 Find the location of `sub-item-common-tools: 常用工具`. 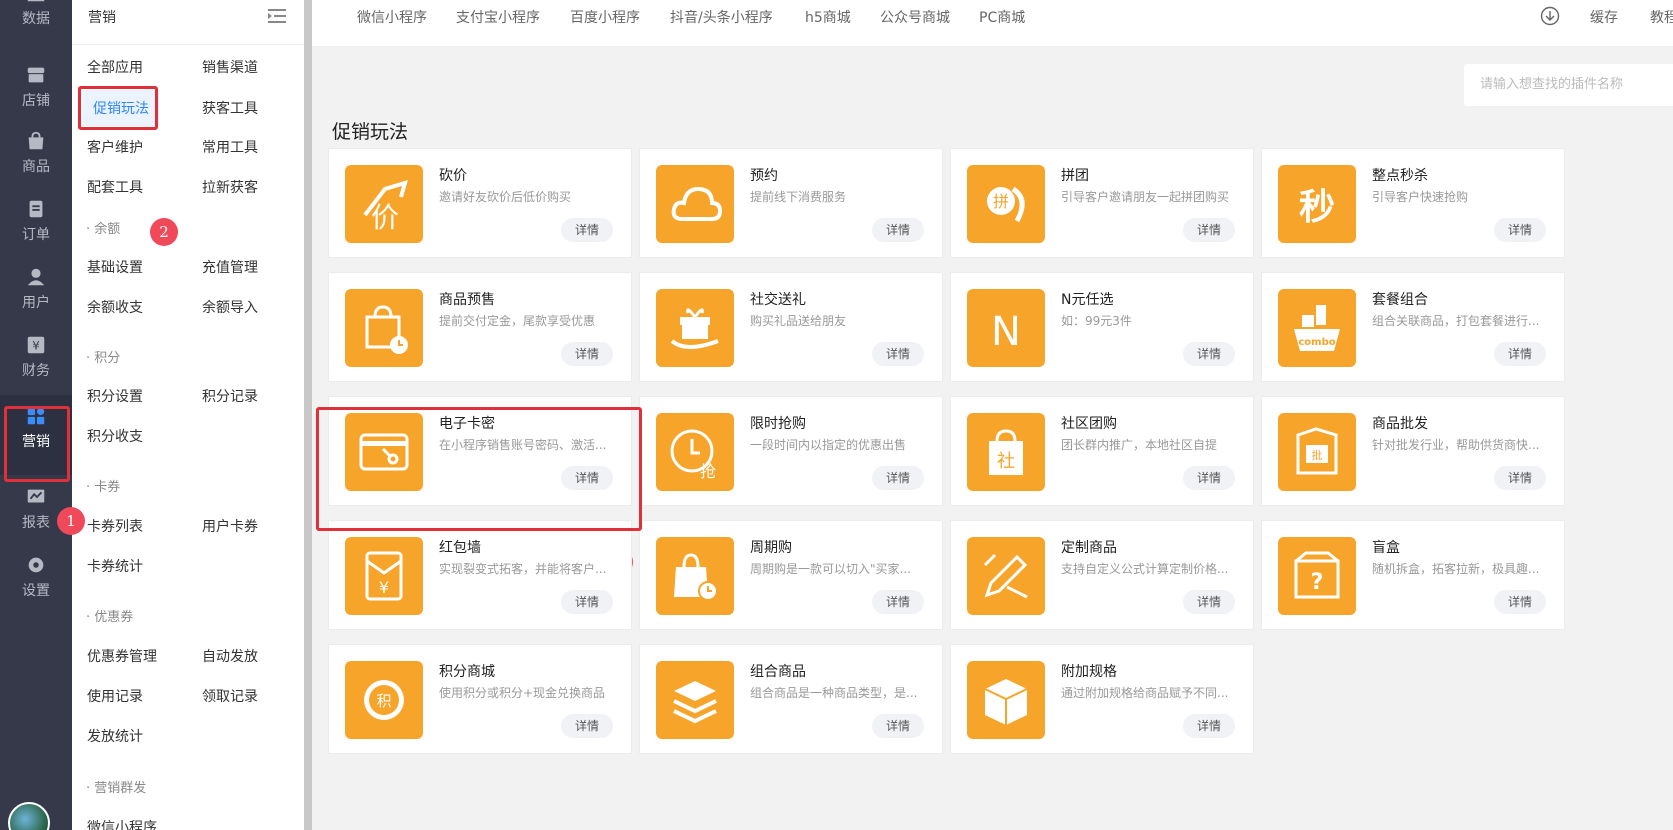

sub-item-common-tools: 常用工具 is located at coordinates (230, 147).